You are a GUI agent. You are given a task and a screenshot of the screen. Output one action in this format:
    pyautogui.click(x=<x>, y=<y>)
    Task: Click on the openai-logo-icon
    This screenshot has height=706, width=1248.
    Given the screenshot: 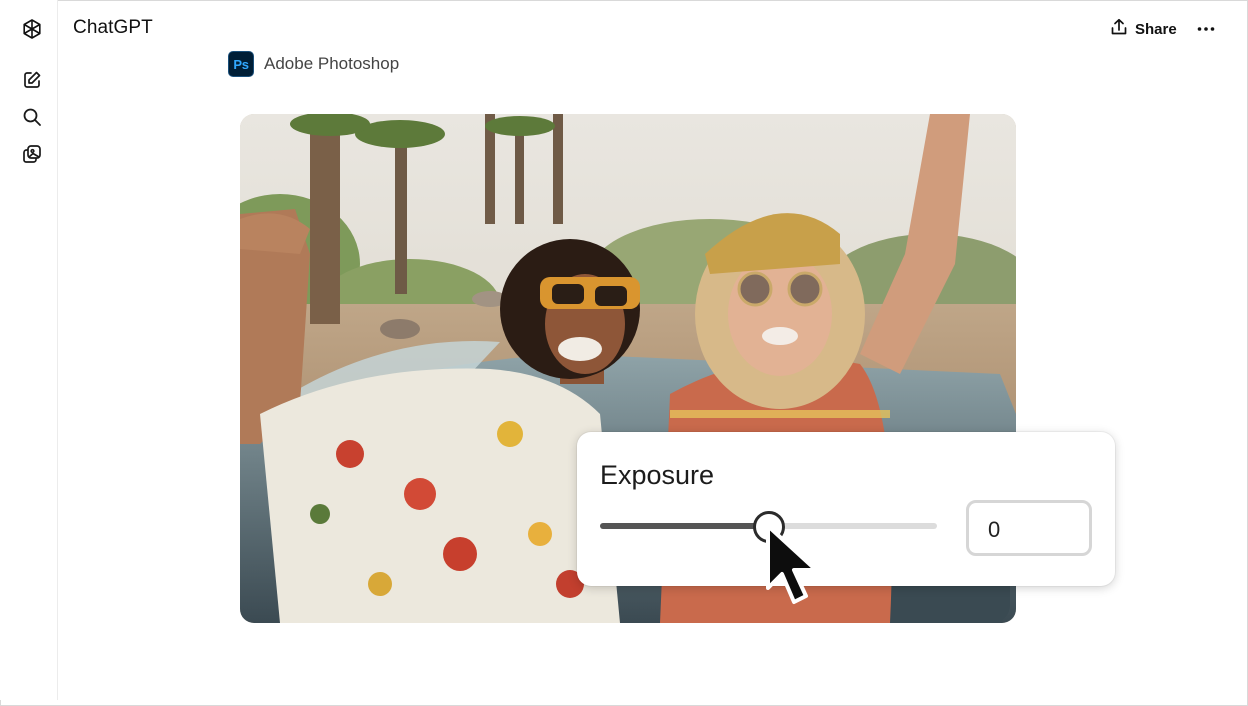 What is the action you would take?
    pyautogui.click(x=32, y=29)
    